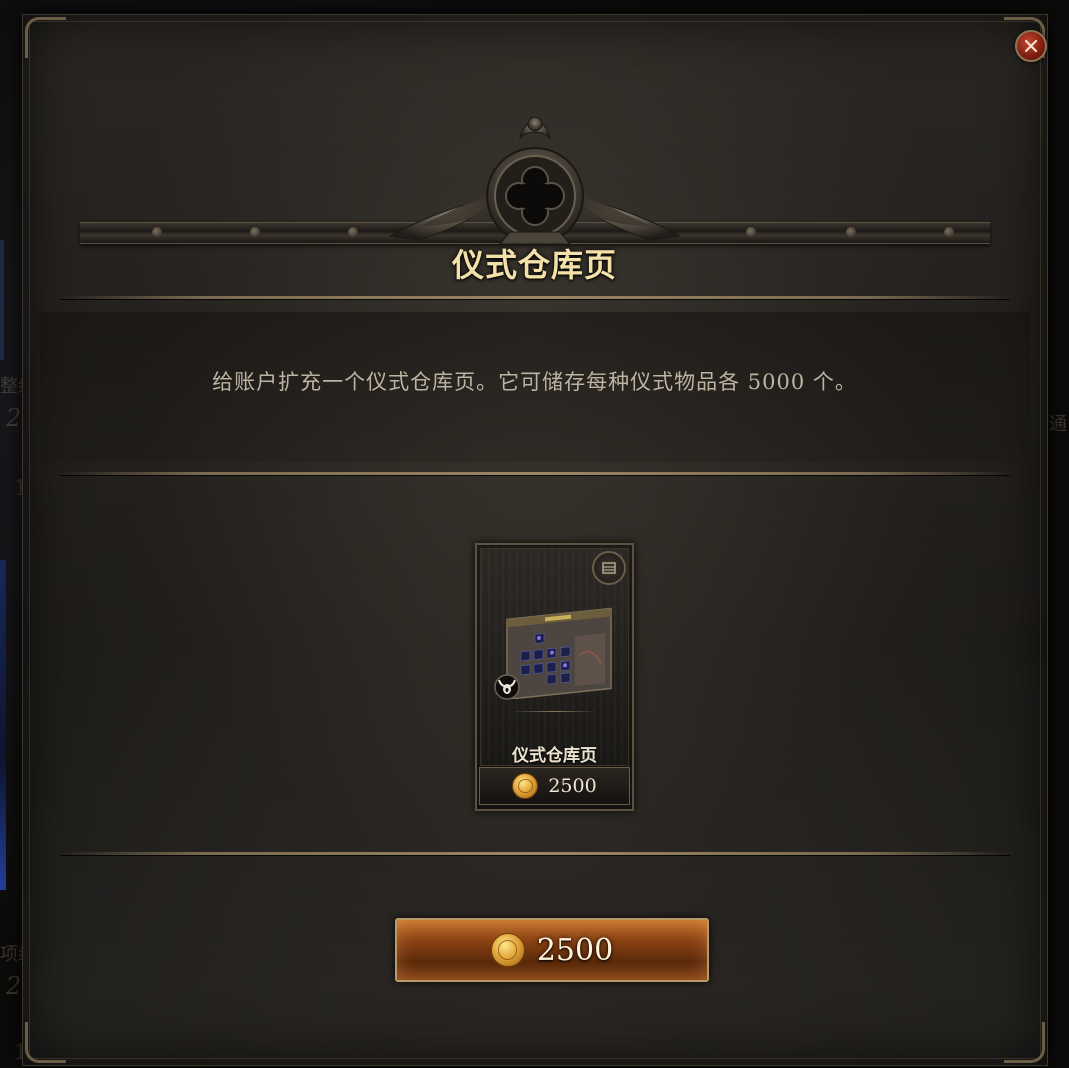 Image resolution: width=1069 pixels, height=1068 pixels. What do you see at coordinates (534, 382) in the screenshot?
I see `item-description: 给账户扩充一个仪式仓库页。它可储存每种仪式物品各 5000 个。` at bounding box center [534, 382].